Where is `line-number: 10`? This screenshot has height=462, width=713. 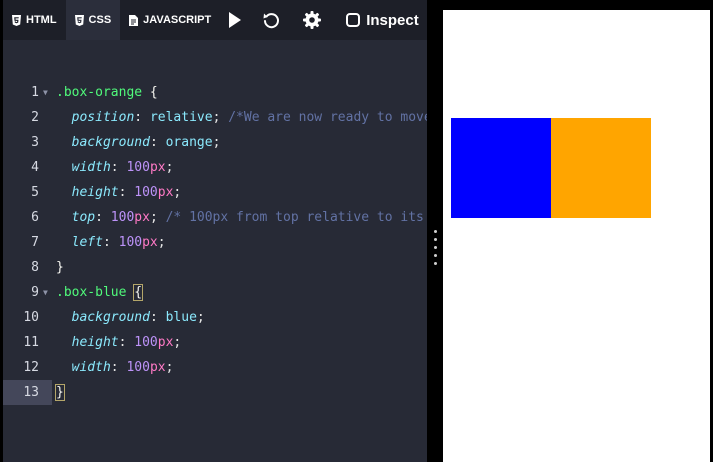
line-number: 10 is located at coordinates (31, 317).